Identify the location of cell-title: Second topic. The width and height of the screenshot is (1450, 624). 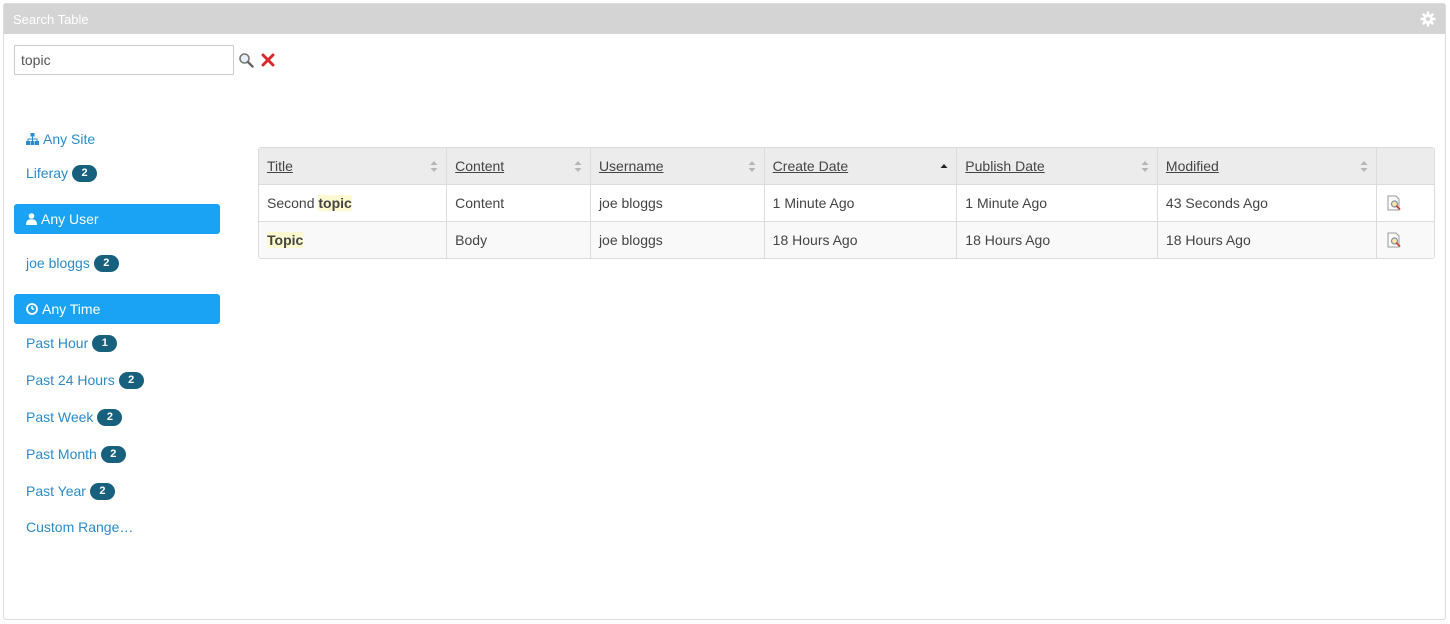
(353, 203).